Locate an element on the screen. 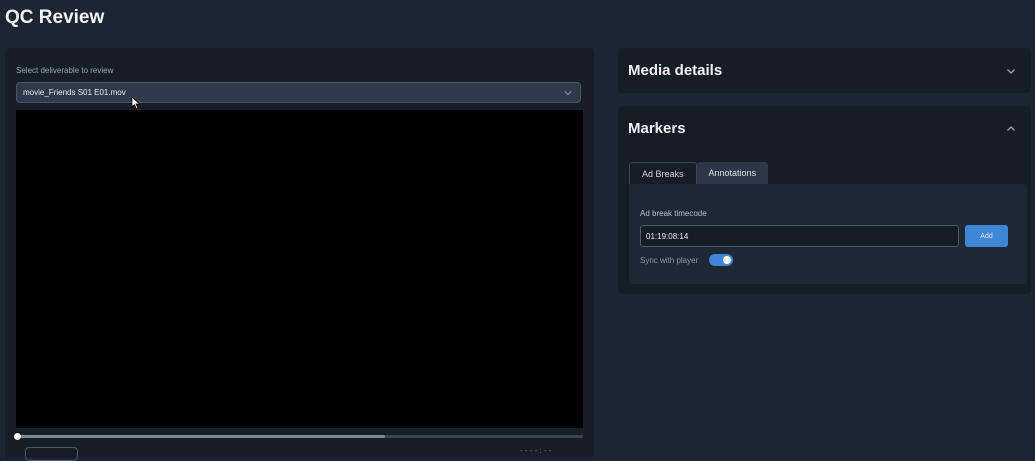  tab-annotations: Annotations is located at coordinates (732, 173).